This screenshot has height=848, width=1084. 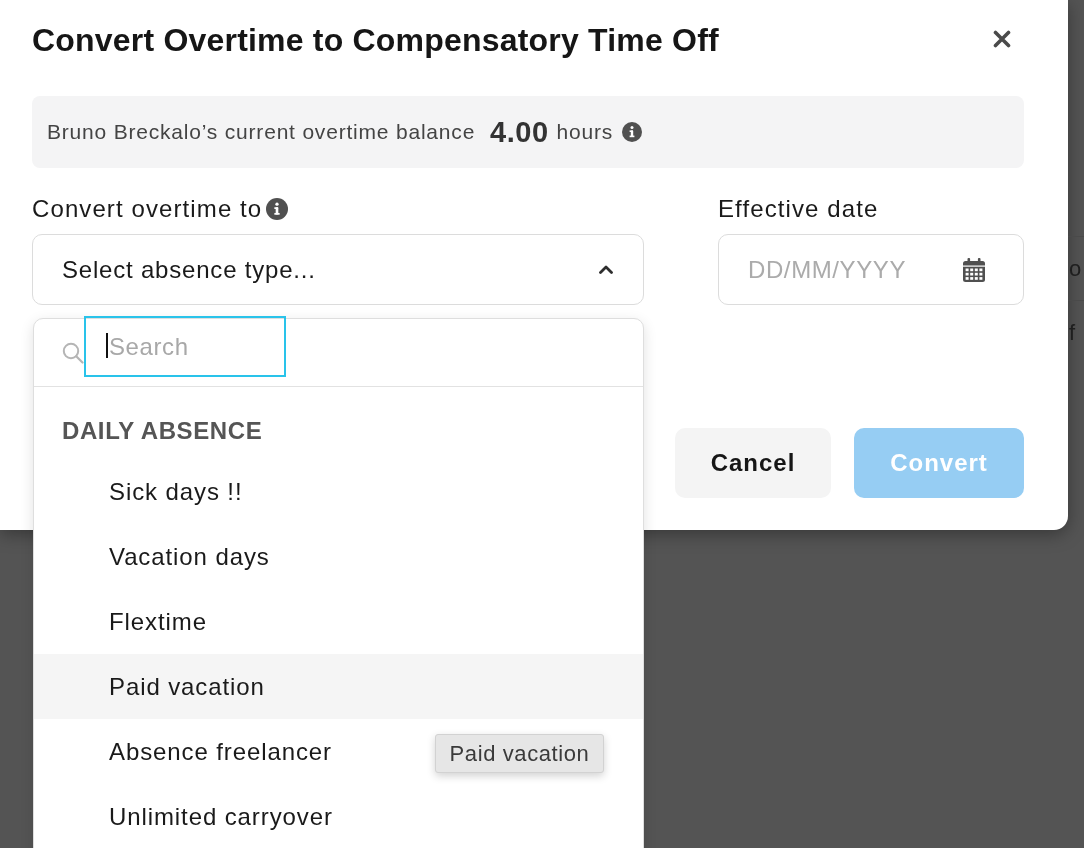 I want to click on group-heading: DAILY ABSENCE, so click(x=162, y=431).